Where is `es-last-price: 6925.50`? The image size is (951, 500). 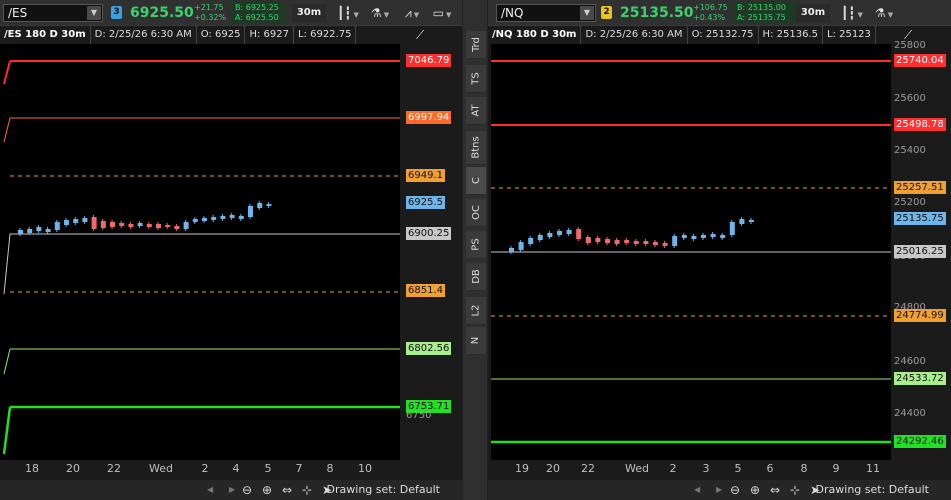 es-last-price: 6925.50 is located at coordinates (162, 13).